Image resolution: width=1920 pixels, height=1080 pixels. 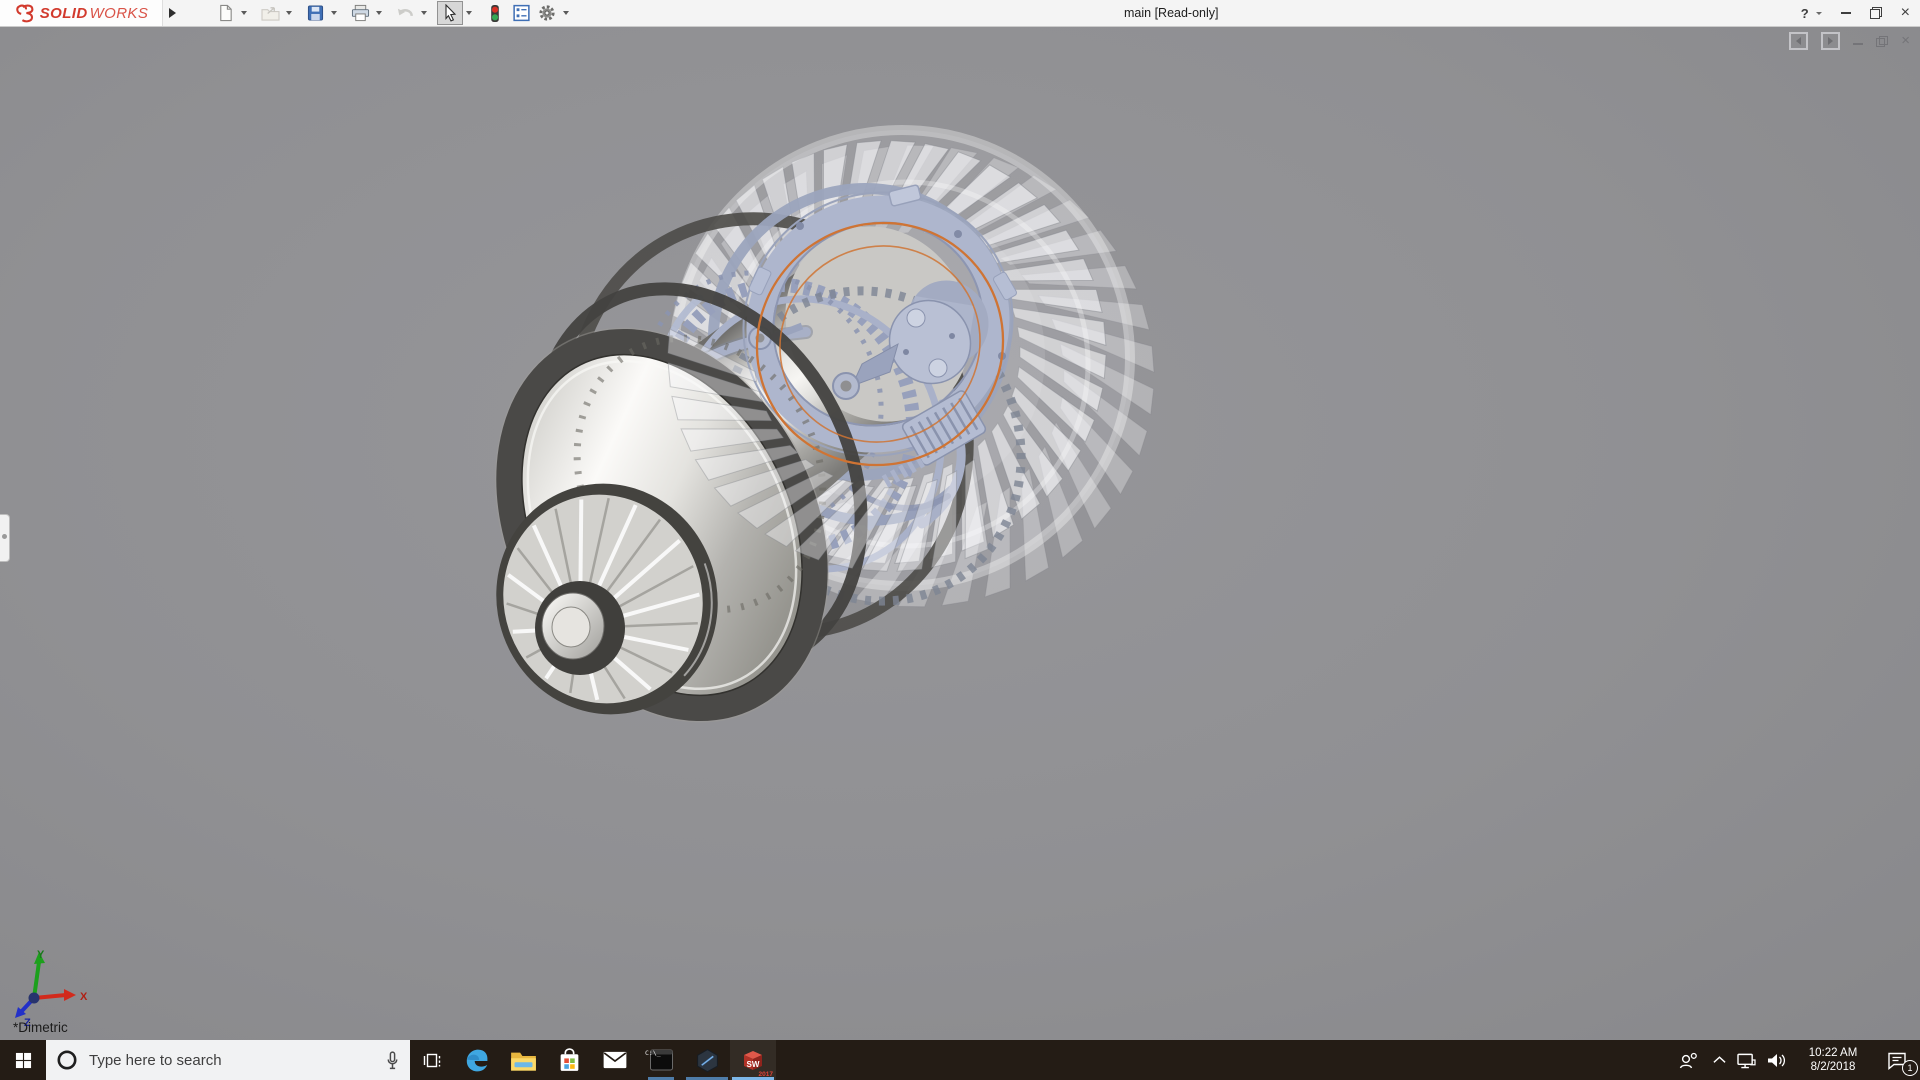 I want to click on store-icon, so click(x=569, y=1059).